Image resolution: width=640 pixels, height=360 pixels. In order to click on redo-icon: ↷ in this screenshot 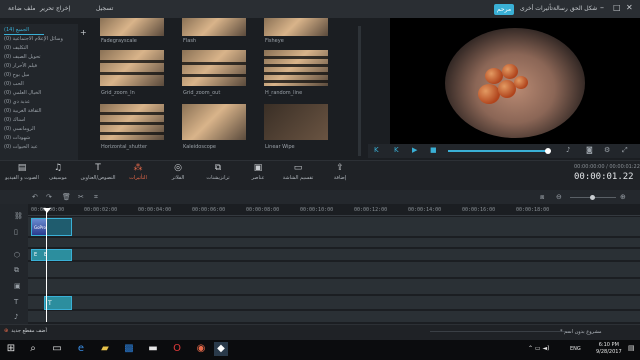, I will do `click(49, 197)`.